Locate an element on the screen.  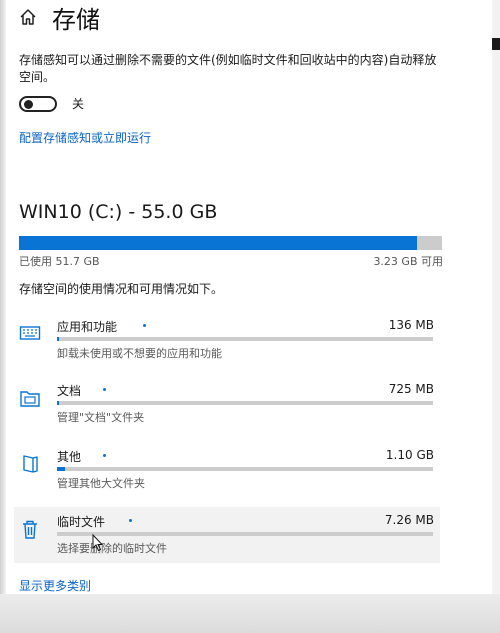
category-size: 1.10 GB is located at coordinates (409, 455).